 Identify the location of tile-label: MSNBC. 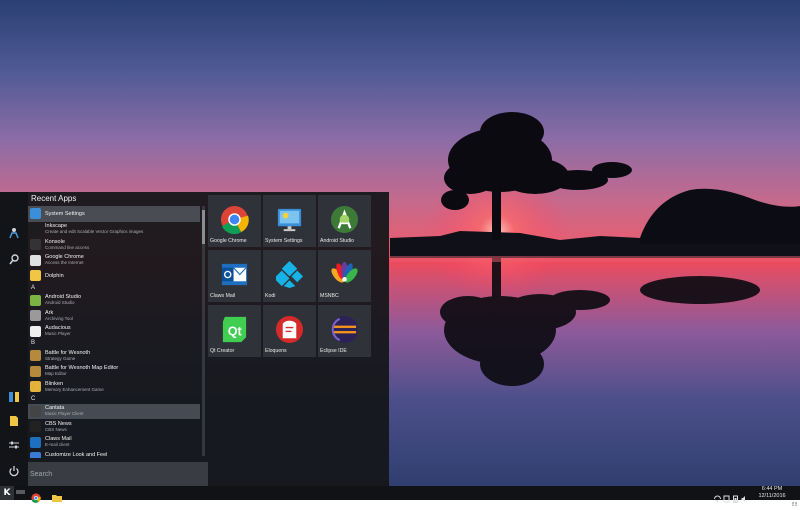
(329, 296).